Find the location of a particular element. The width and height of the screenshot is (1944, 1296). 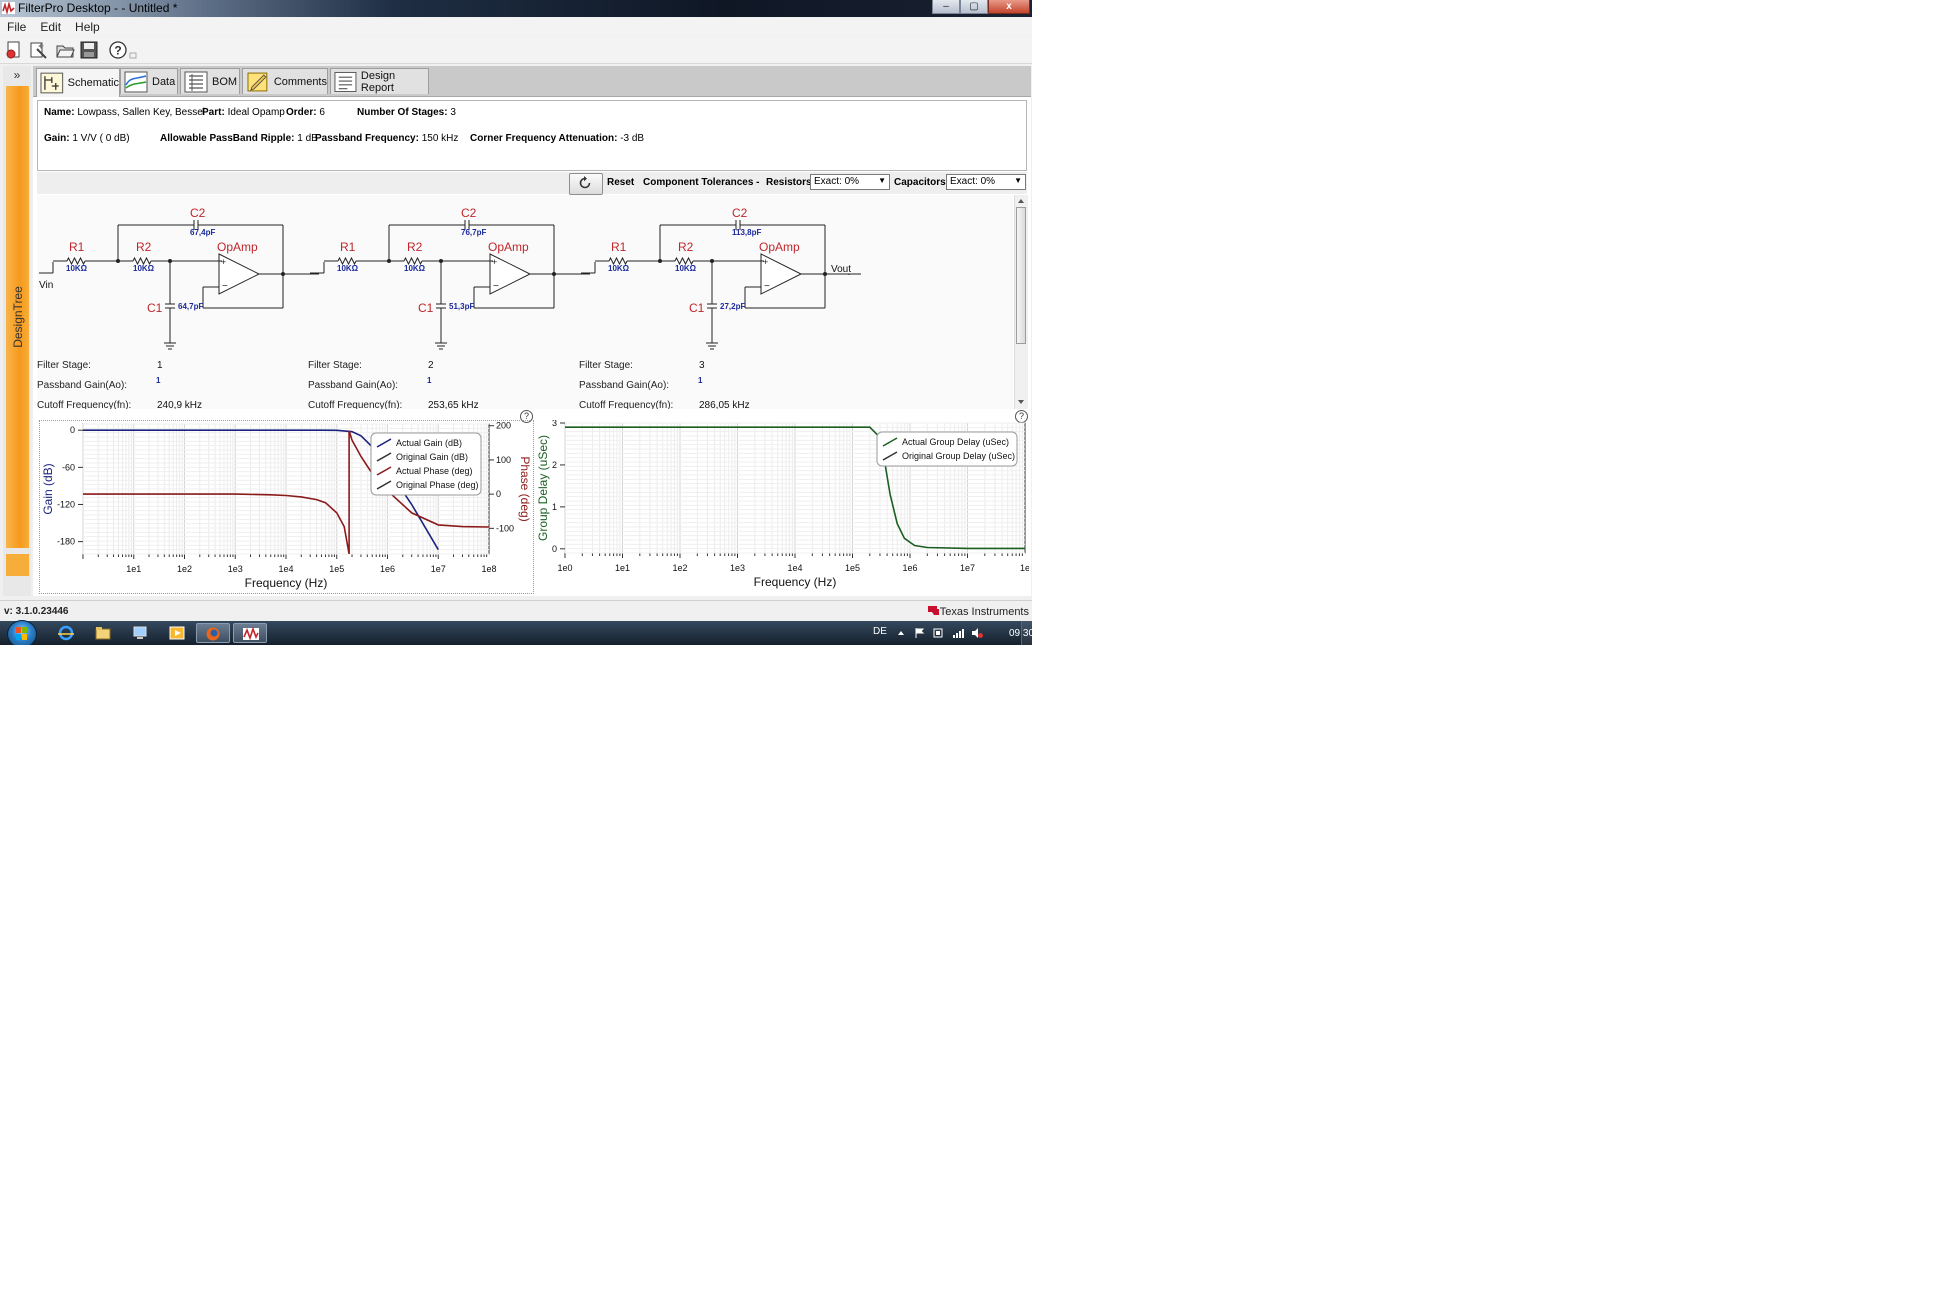

junction-dot is located at coordinates (283, 274).